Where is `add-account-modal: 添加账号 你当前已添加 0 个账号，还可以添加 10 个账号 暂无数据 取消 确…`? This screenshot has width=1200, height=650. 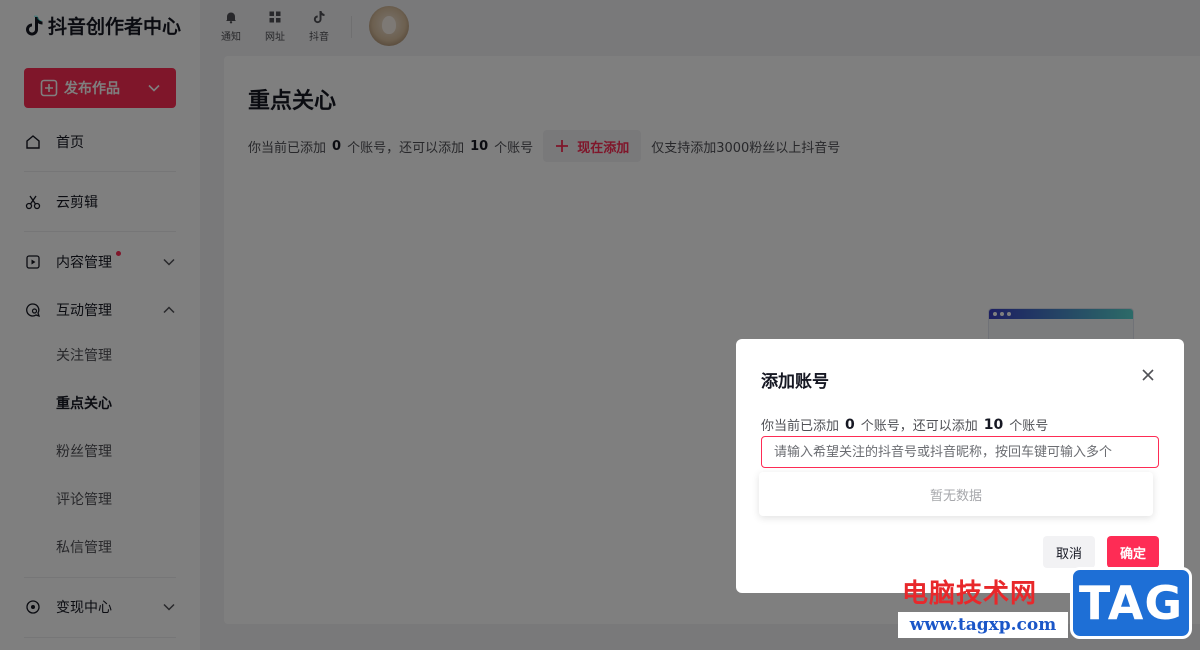
add-account-modal: 添加账号 你当前已添加 0 个账号，还可以添加 10 个账号 暂无数据 取消 确… is located at coordinates (960, 466).